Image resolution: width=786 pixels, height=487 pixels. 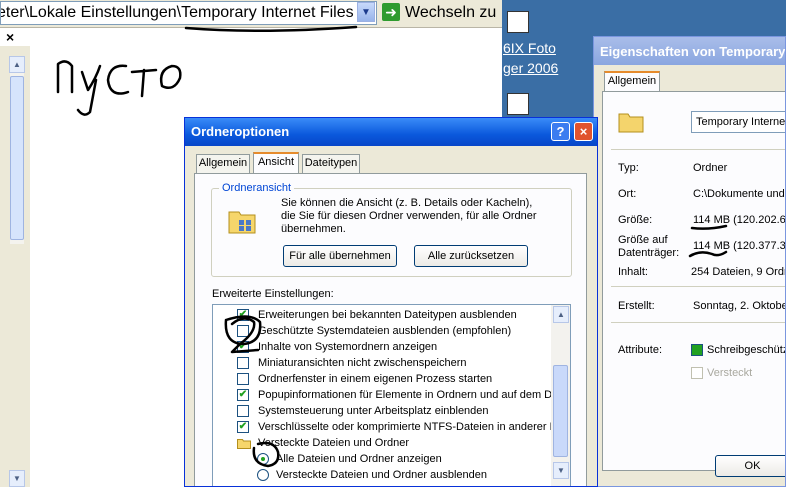 I want to click on left-scroll-down-button: ▼, so click(x=17, y=478).